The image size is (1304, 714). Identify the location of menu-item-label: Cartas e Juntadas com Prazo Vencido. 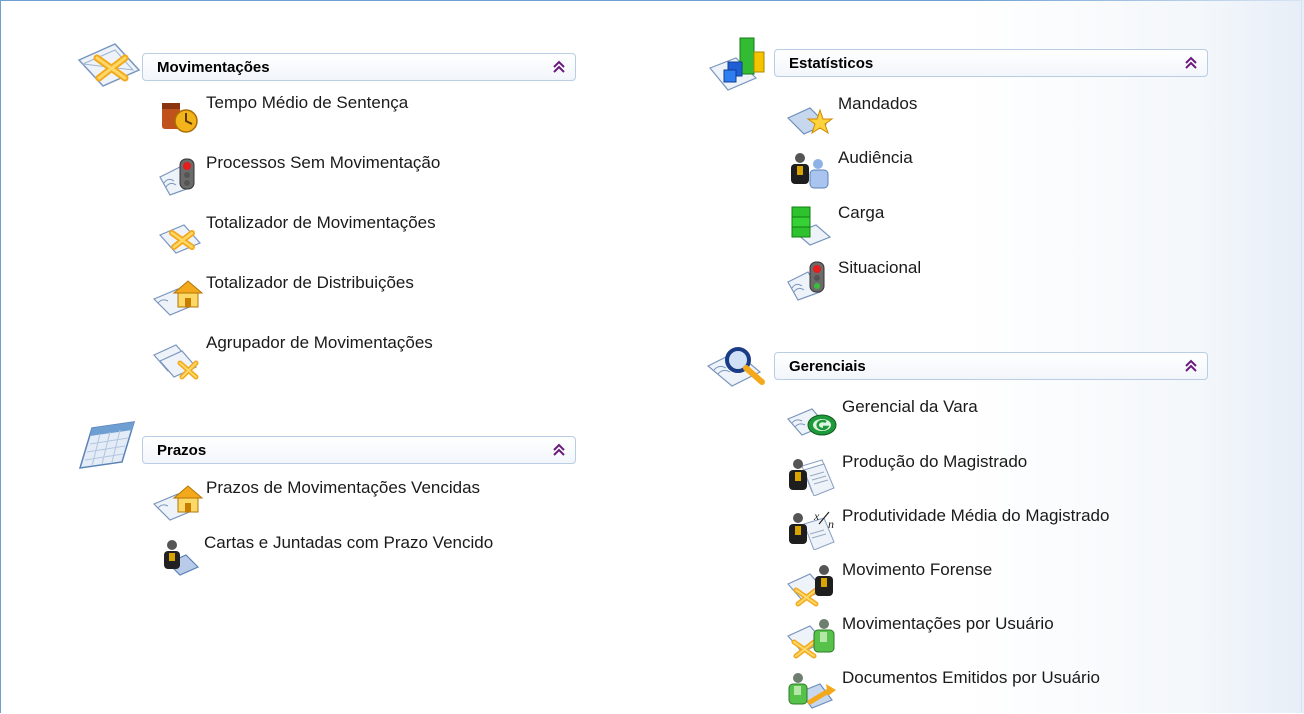
(349, 542).